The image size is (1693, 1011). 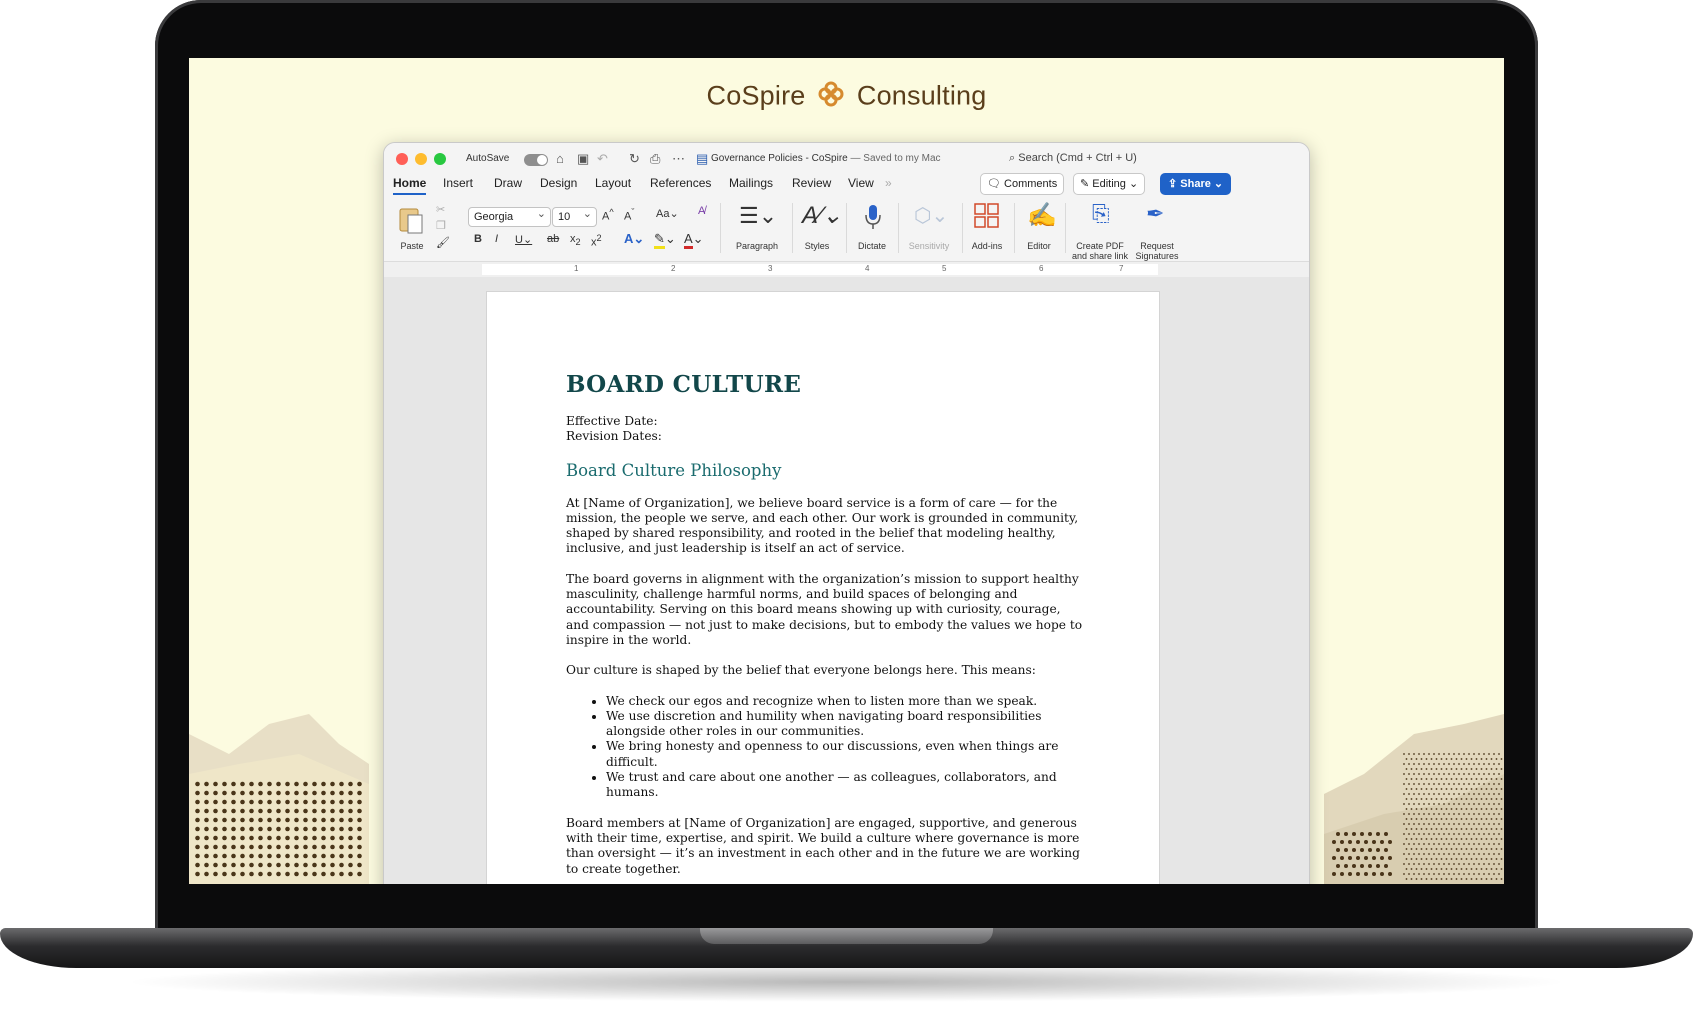 What do you see at coordinates (779, 158) in the screenshot?
I see `document-name: Governance Policies - CoSpire` at bounding box center [779, 158].